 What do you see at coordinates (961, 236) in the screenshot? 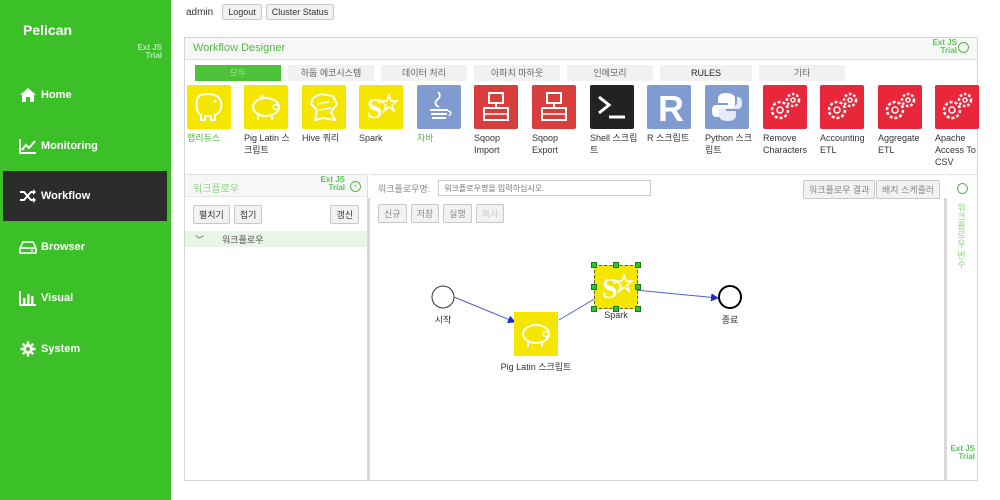
I see `variables-panel-title: 워크플로우 변수` at bounding box center [961, 236].